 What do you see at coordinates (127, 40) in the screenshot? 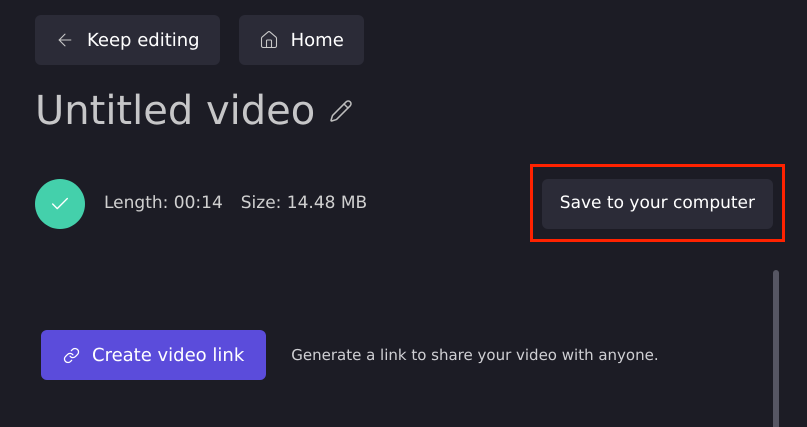
I see `back-button: Keep editing` at bounding box center [127, 40].